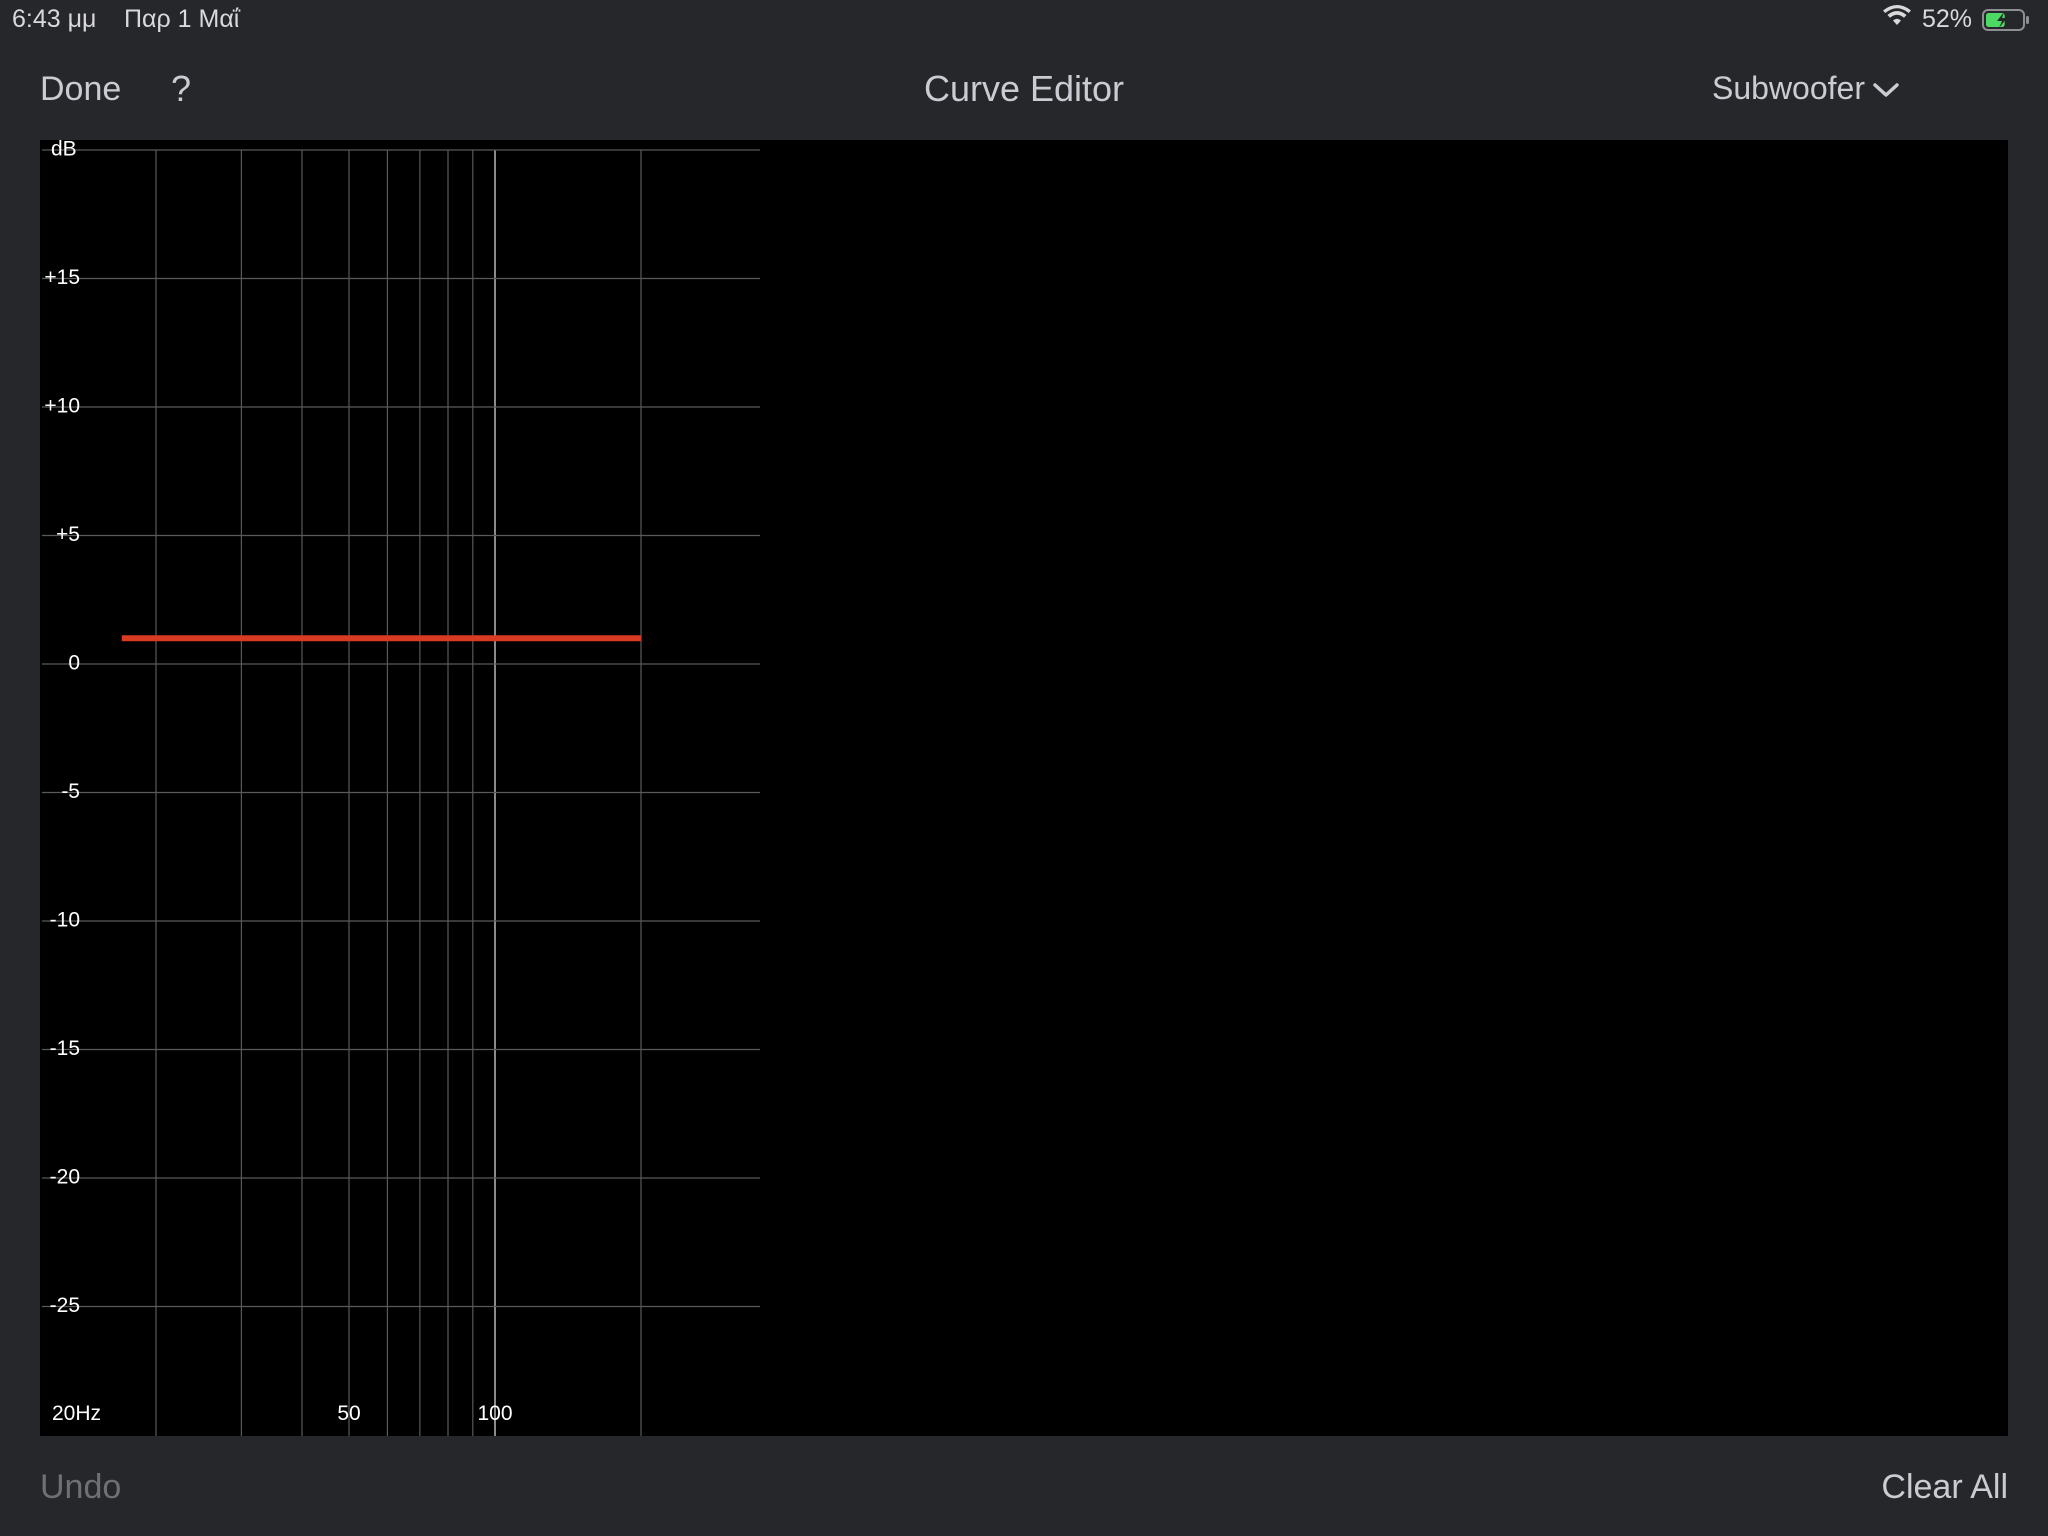 This screenshot has height=1536, width=2048. I want to click on y-tick-label: +5, so click(68, 534).